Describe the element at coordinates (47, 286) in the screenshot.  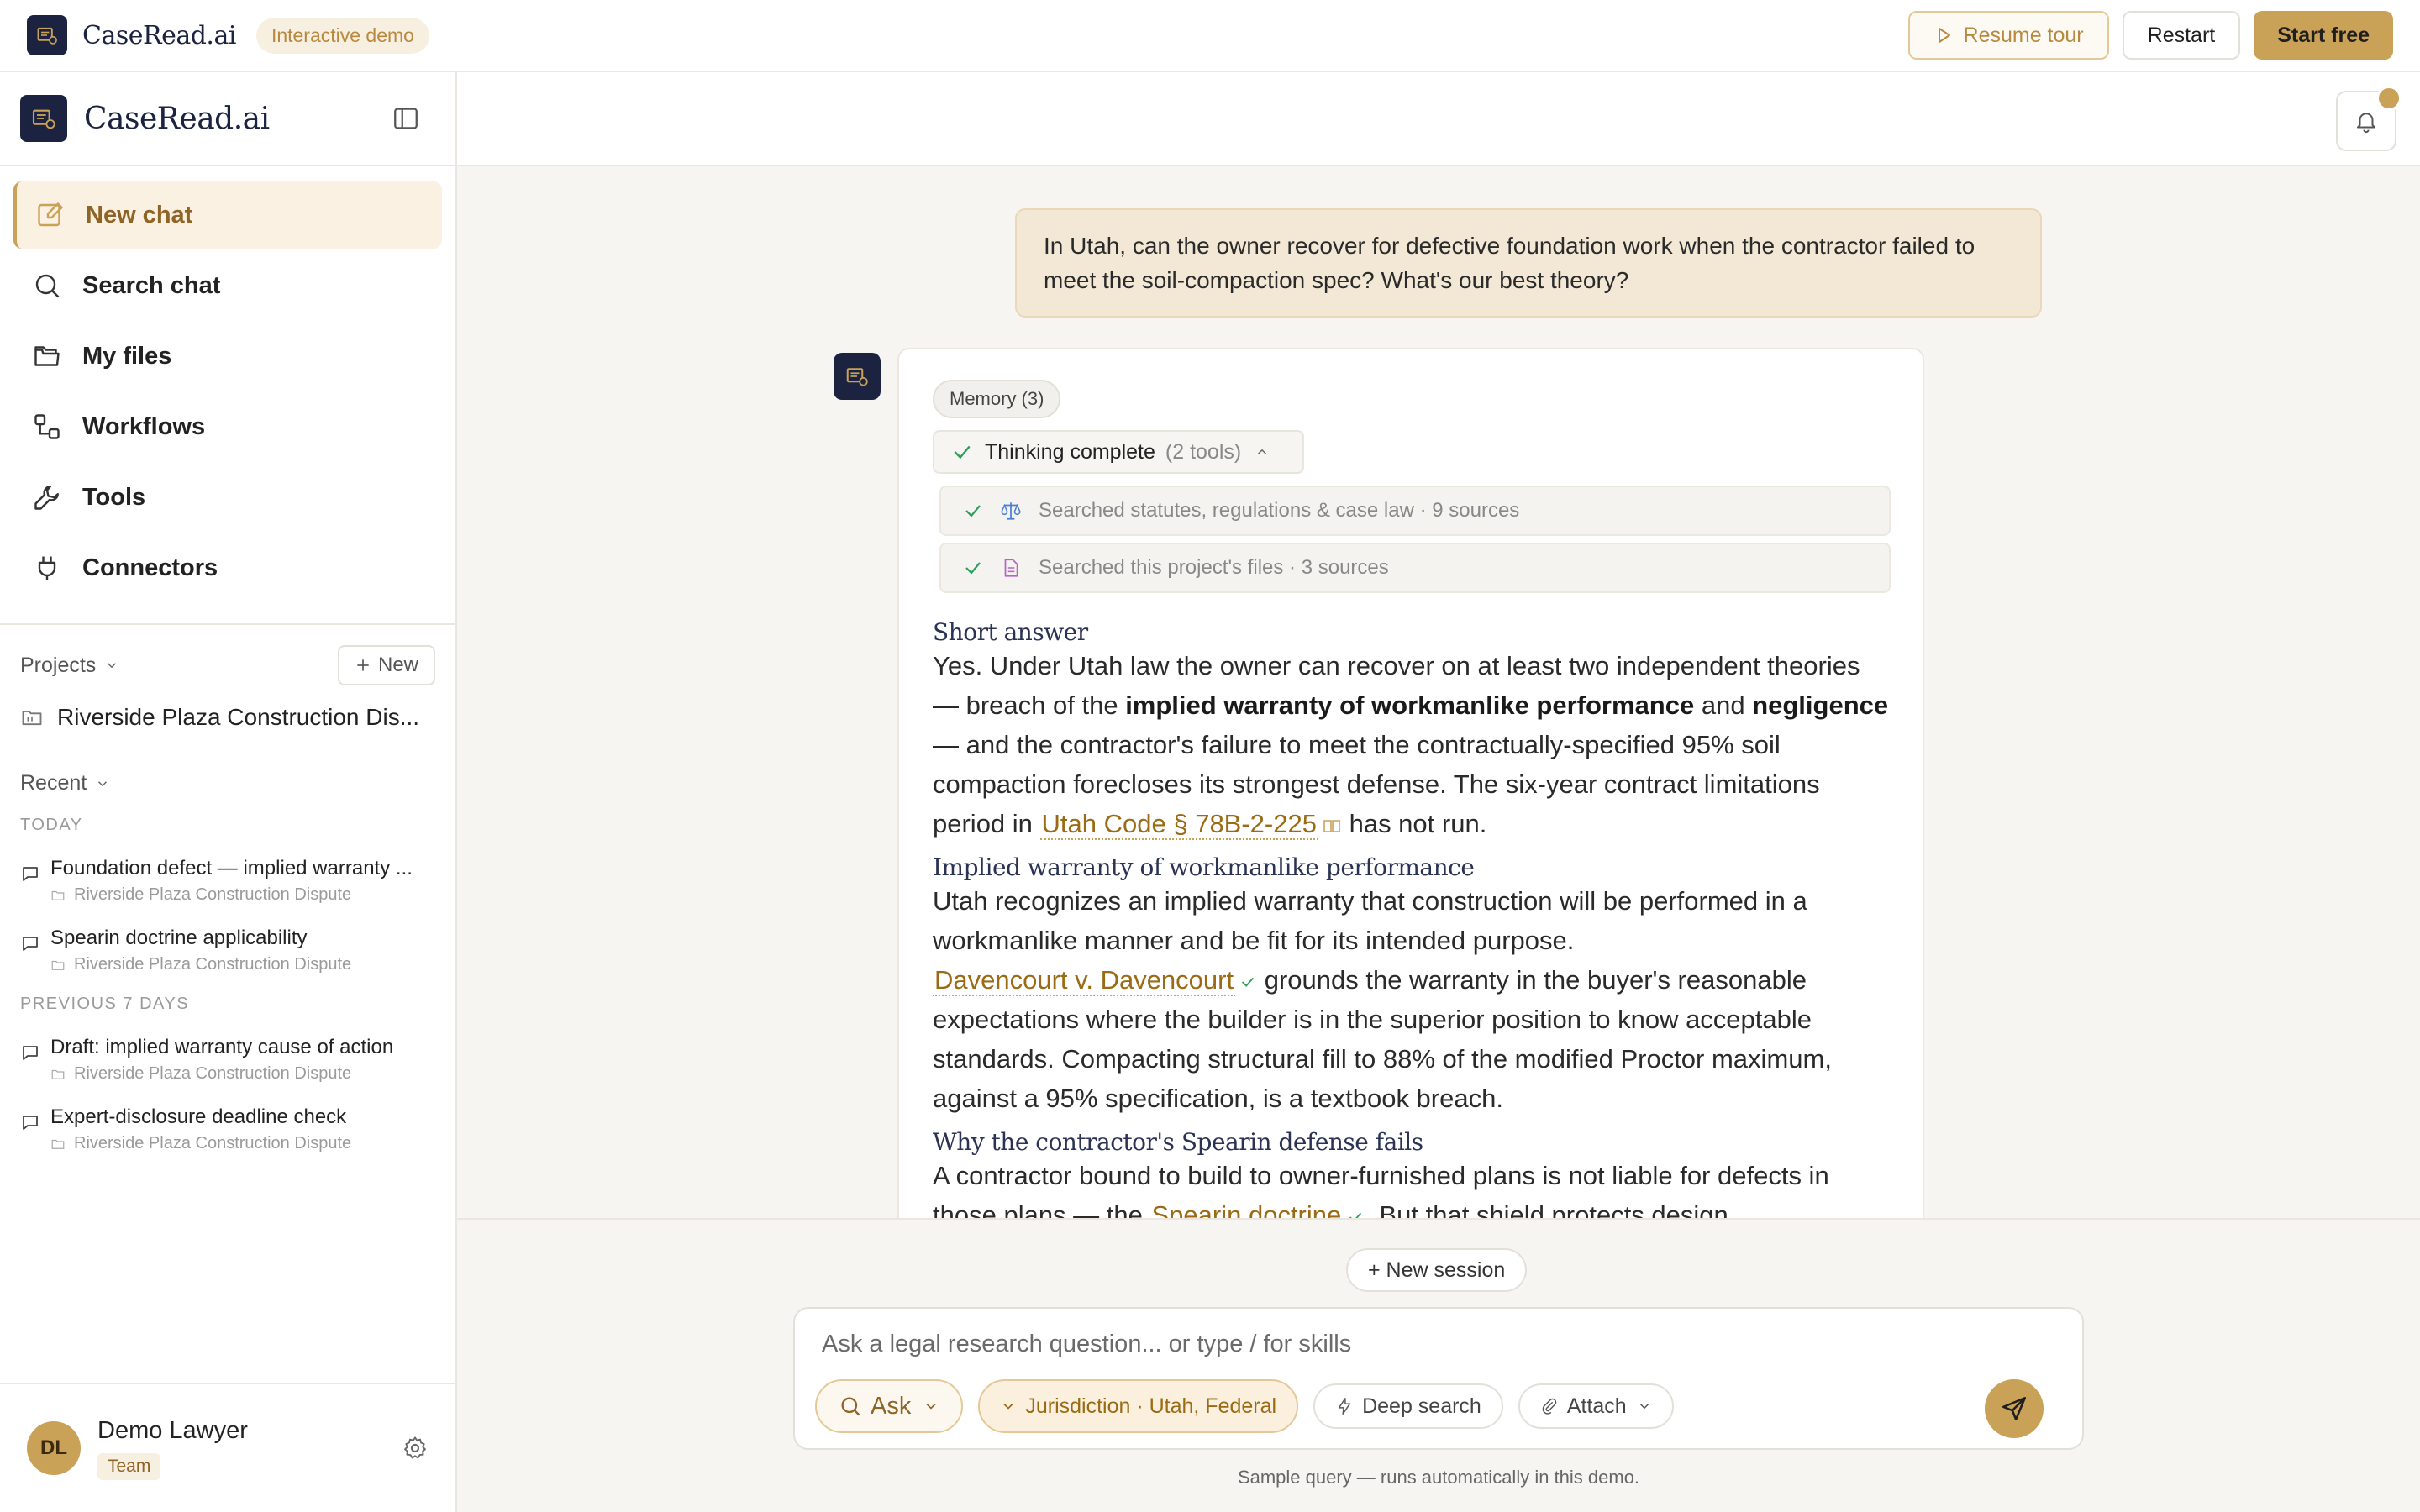
I see `search-icon` at that location.